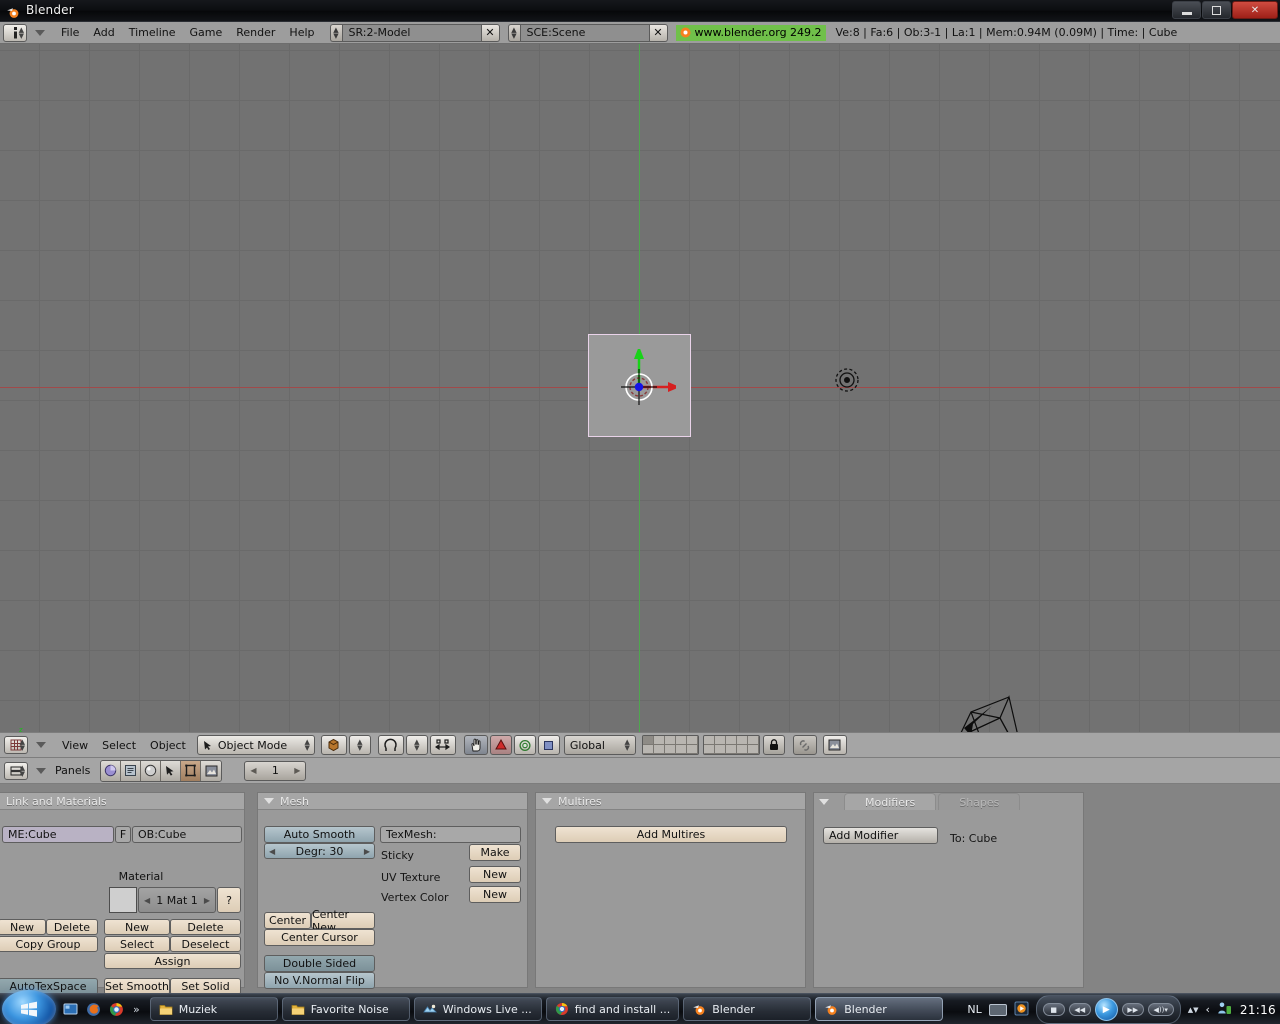 This screenshot has width=1280, height=1024. Describe the element at coordinates (750, 32) in the screenshot. I see `version-chip: www.blender.org 249.2` at that location.